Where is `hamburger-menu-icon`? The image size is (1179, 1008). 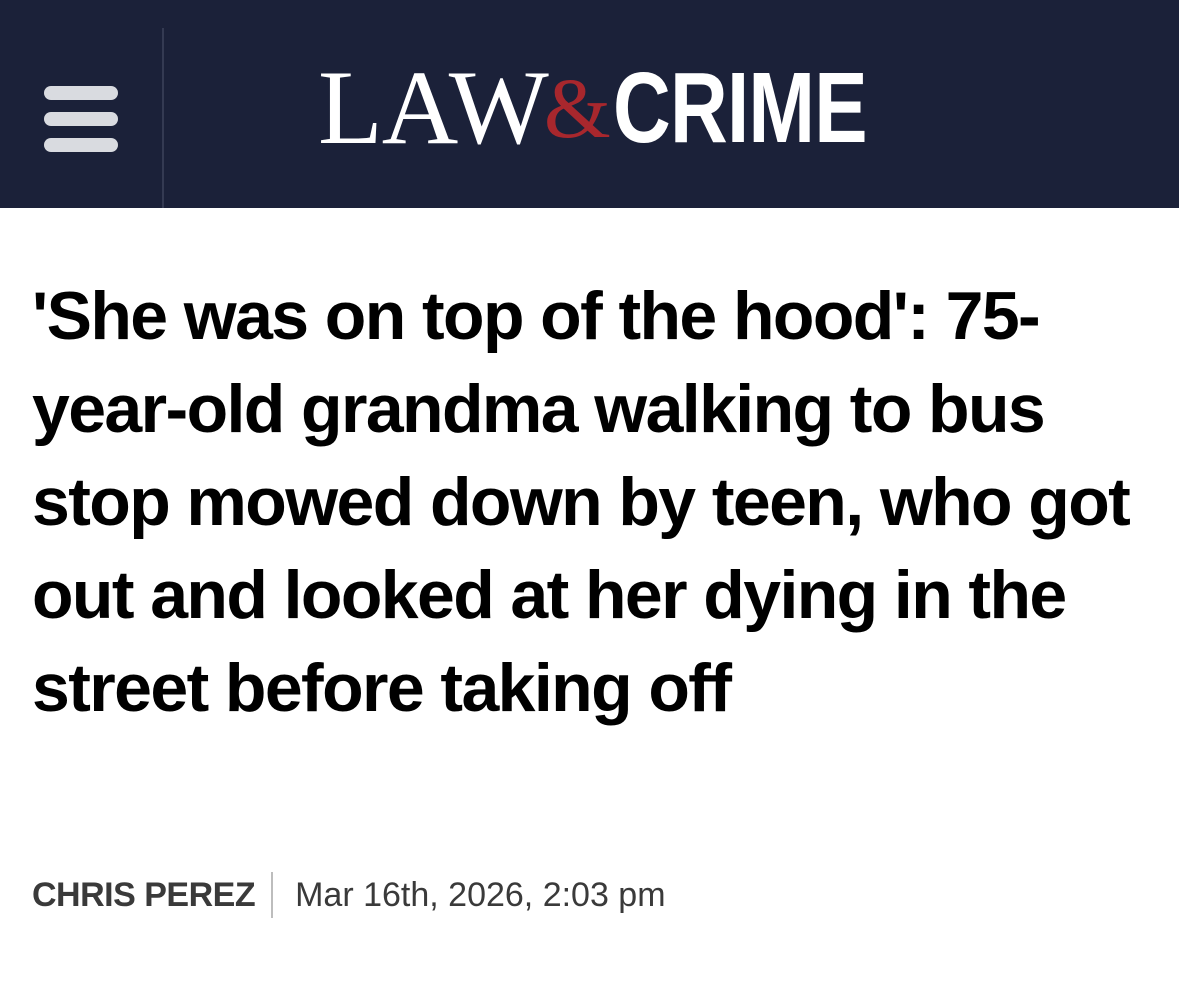
hamburger-menu-icon is located at coordinates (81, 119).